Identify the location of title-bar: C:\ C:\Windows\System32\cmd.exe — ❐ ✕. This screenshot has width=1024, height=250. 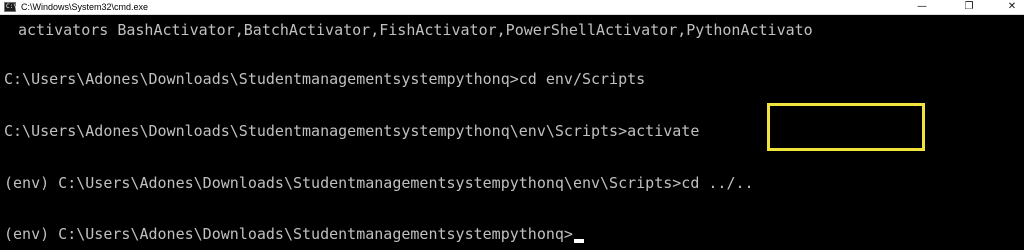
(512, 7).